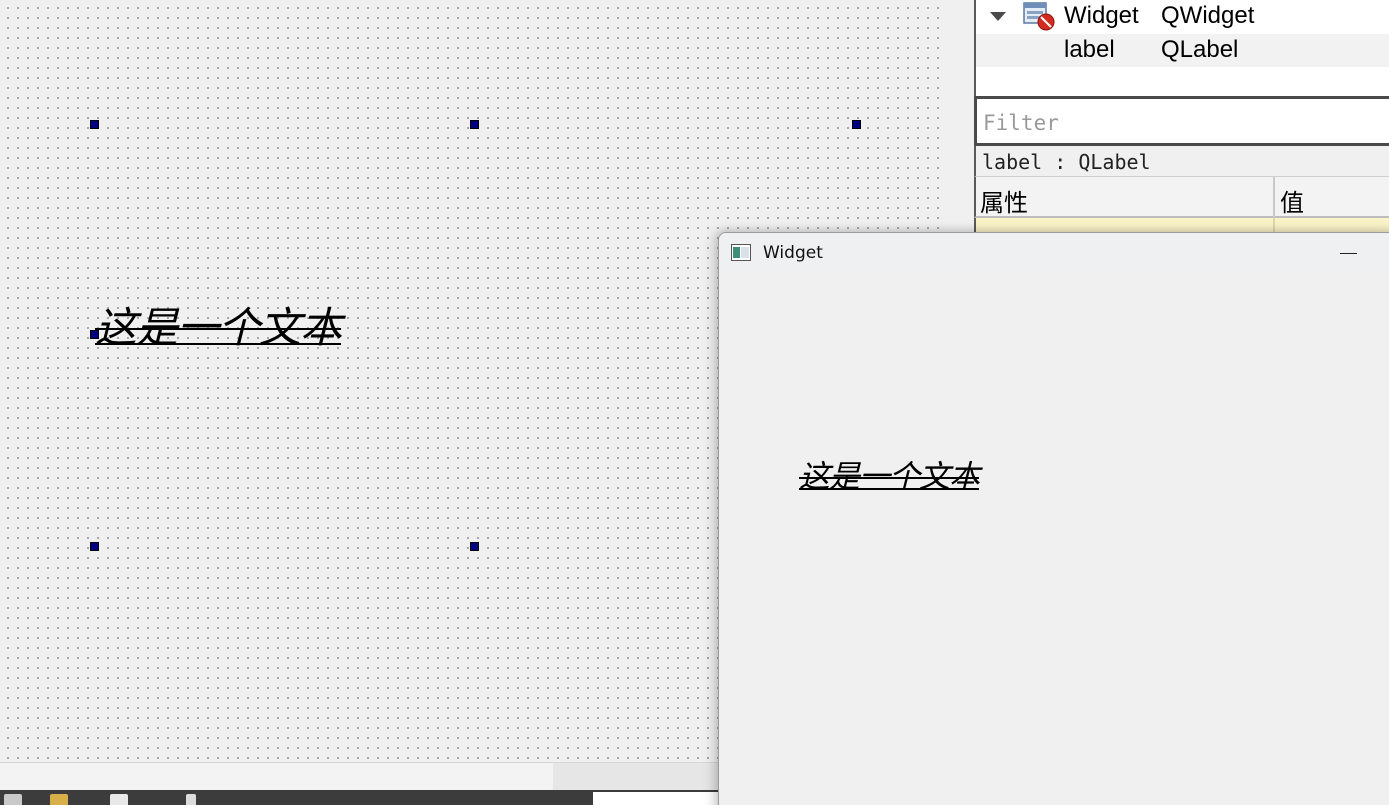  What do you see at coordinates (474, 124) in the screenshot?
I see `selection-handle-top-middle` at bounding box center [474, 124].